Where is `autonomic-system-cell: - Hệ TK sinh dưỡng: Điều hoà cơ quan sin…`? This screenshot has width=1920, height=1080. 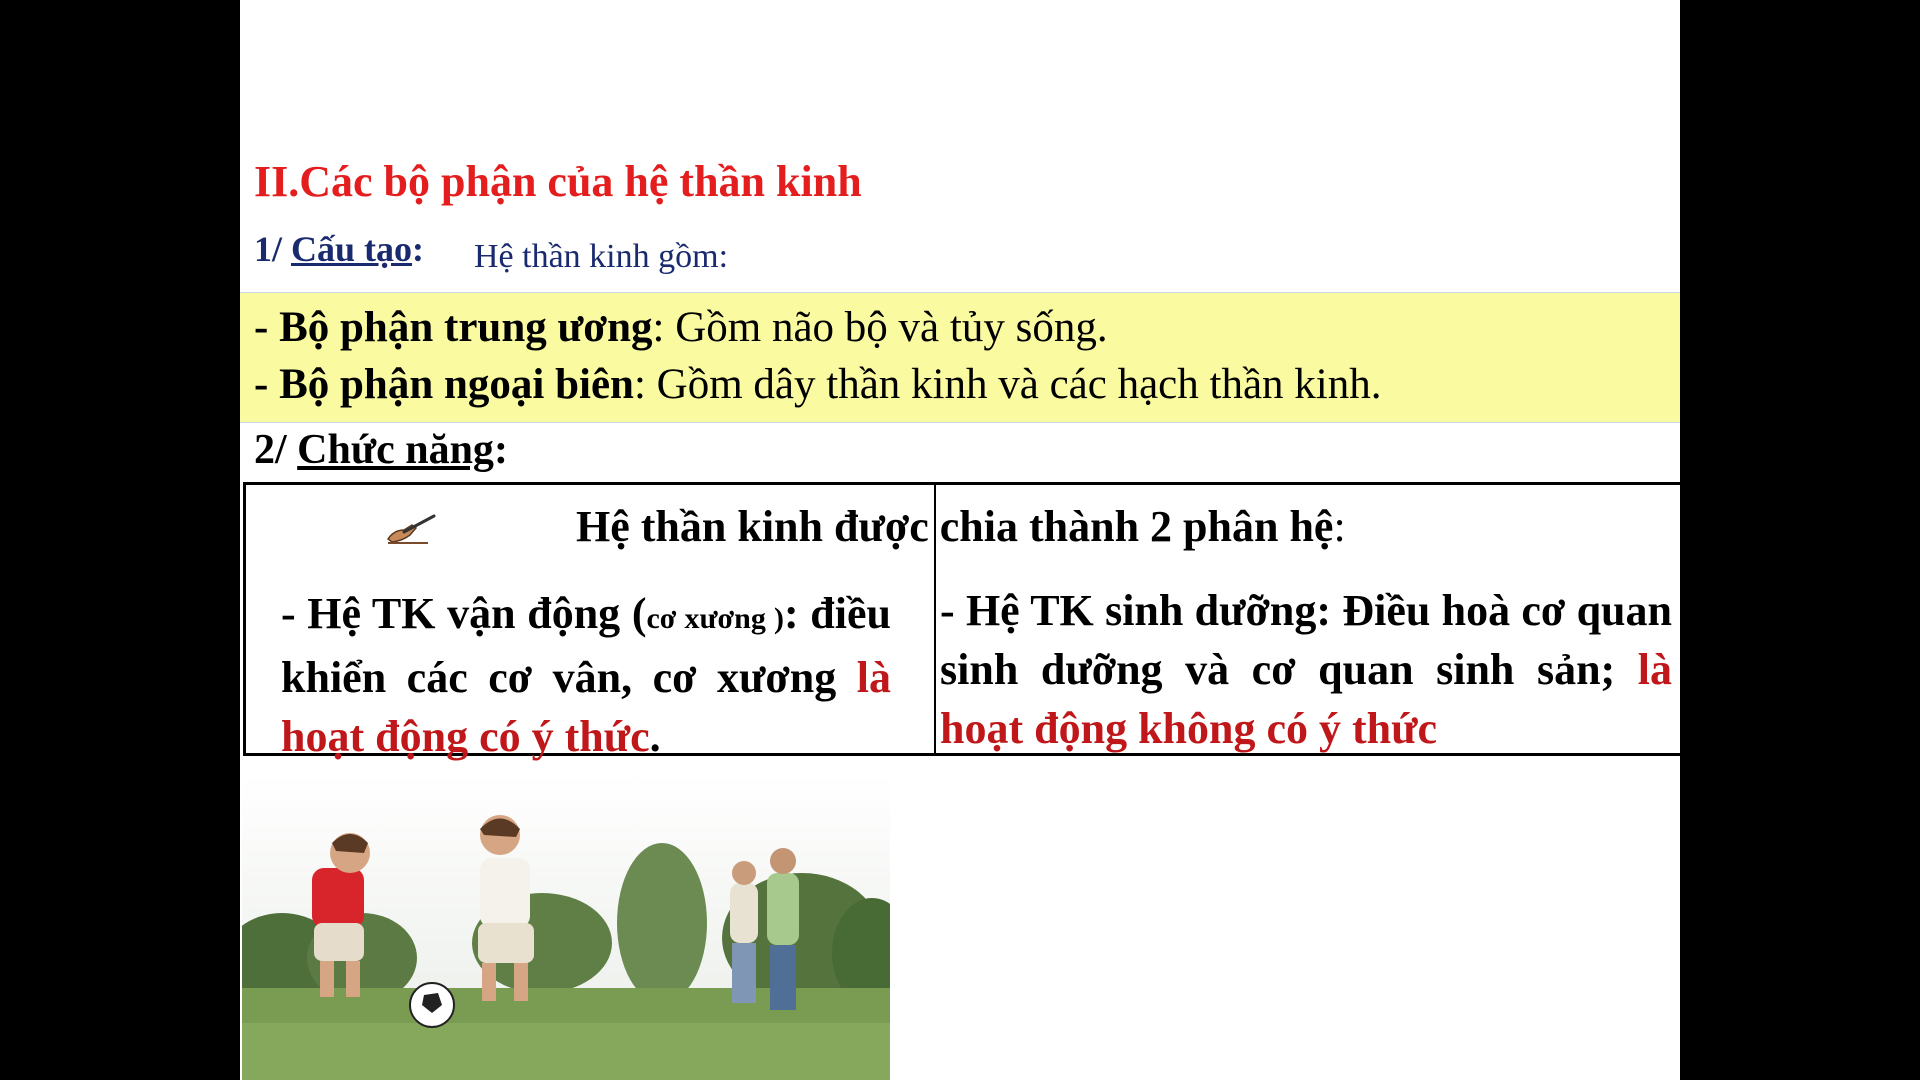
autonomic-system-cell: - Hệ TK sinh dưỡng: Điều hoà cơ quan sin… is located at coordinates (1306, 669).